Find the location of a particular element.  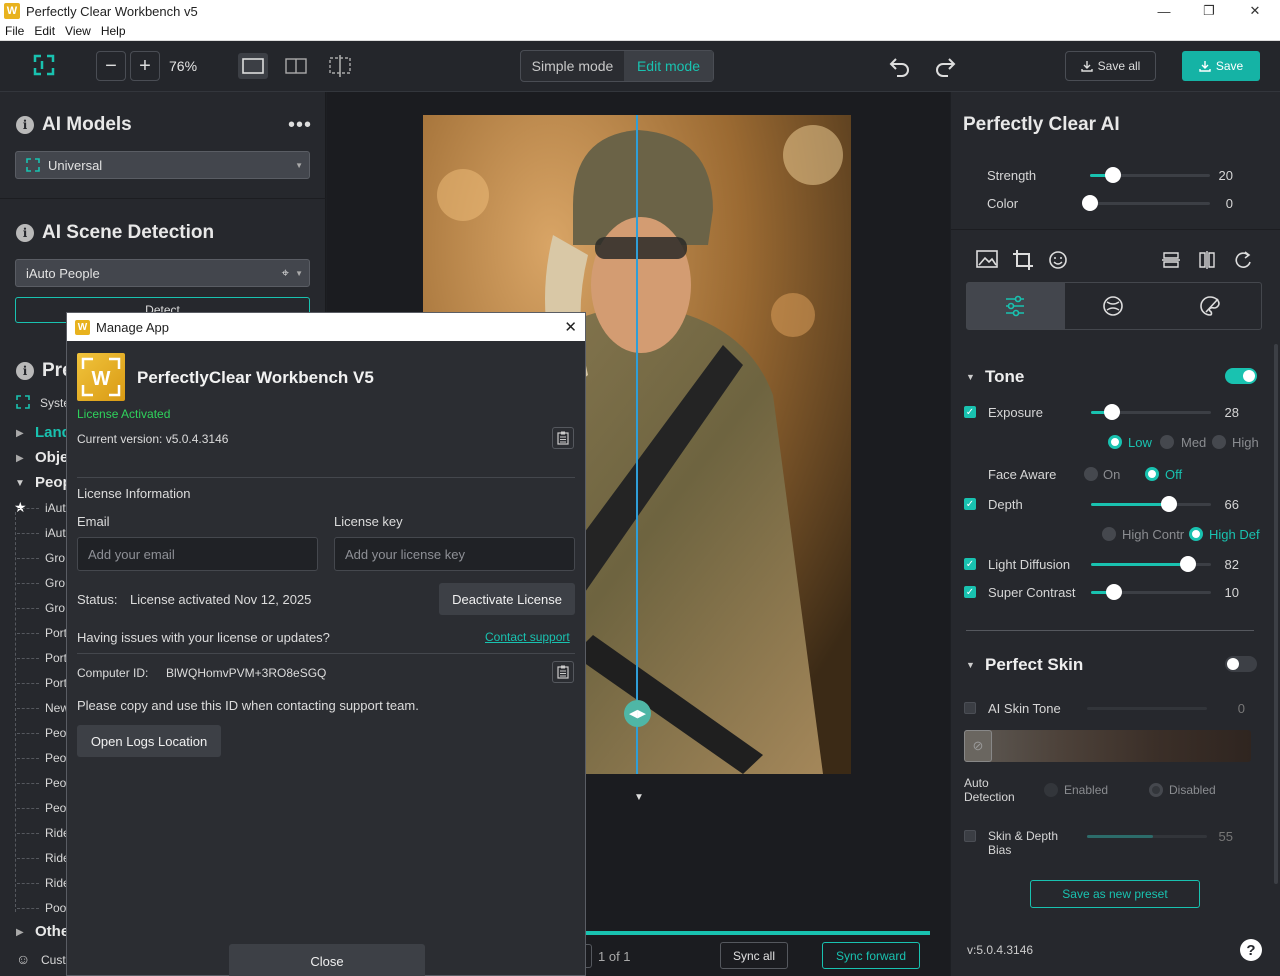

exposure-knob is located at coordinates (1112, 412).